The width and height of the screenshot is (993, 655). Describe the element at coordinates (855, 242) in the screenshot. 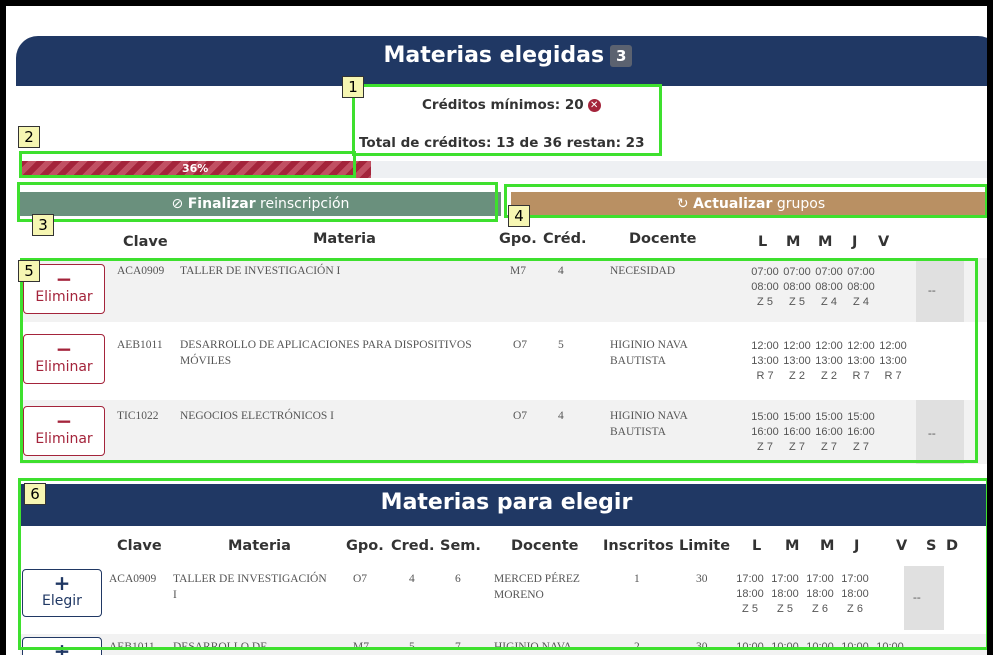

I see `col-j: J` at that location.